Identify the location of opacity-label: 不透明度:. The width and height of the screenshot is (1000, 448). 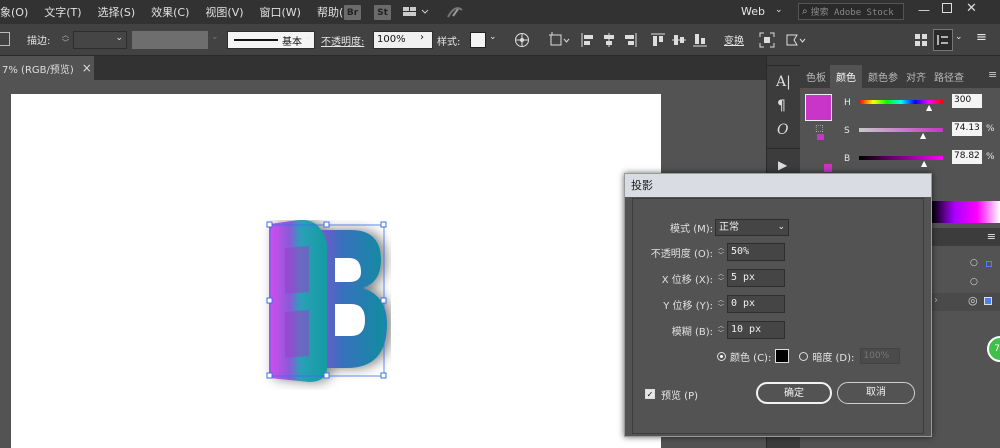
(342, 40).